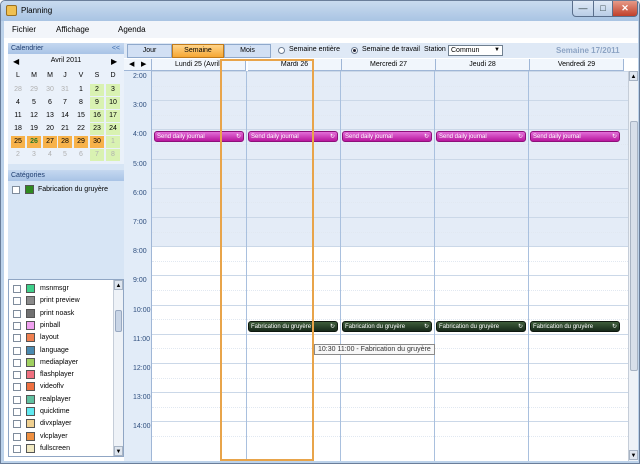 Image resolution: width=640 pixels, height=464 pixels. I want to click on maximize-button: □, so click(603, 9).